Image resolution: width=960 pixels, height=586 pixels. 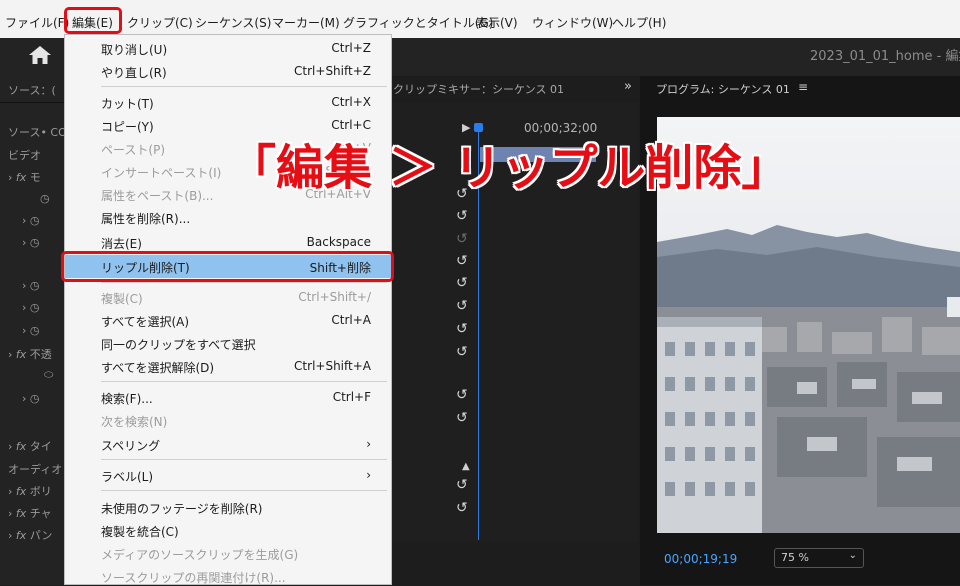 What do you see at coordinates (228, 530) in the screenshot?
I see `menu-item-consolidate-duplicates: 複製を統合(C)` at bounding box center [228, 530].